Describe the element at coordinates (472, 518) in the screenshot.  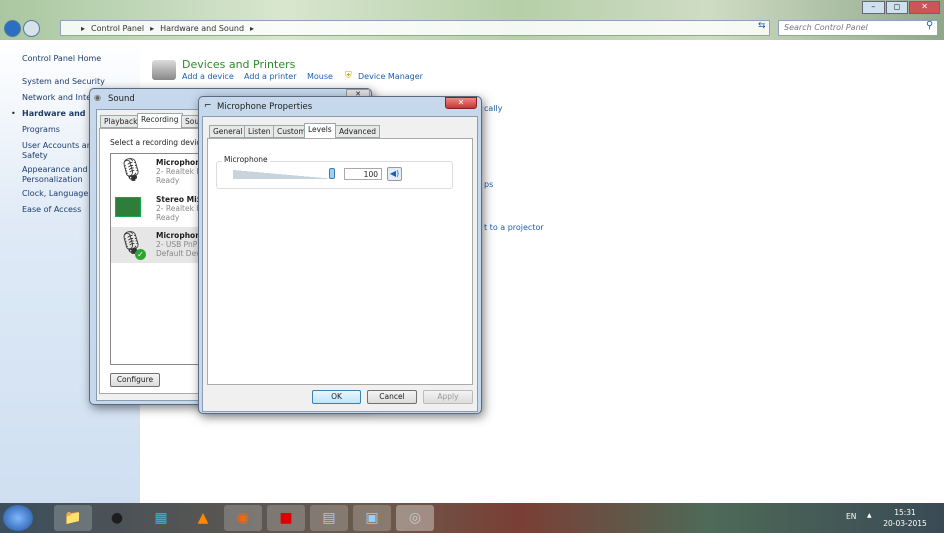
I see `taskbar: 📁 ● ▦ ▲ ◉ ■ ▤ ▣ ◎ EN ▲ 15:31 20-03-2015` at that location.